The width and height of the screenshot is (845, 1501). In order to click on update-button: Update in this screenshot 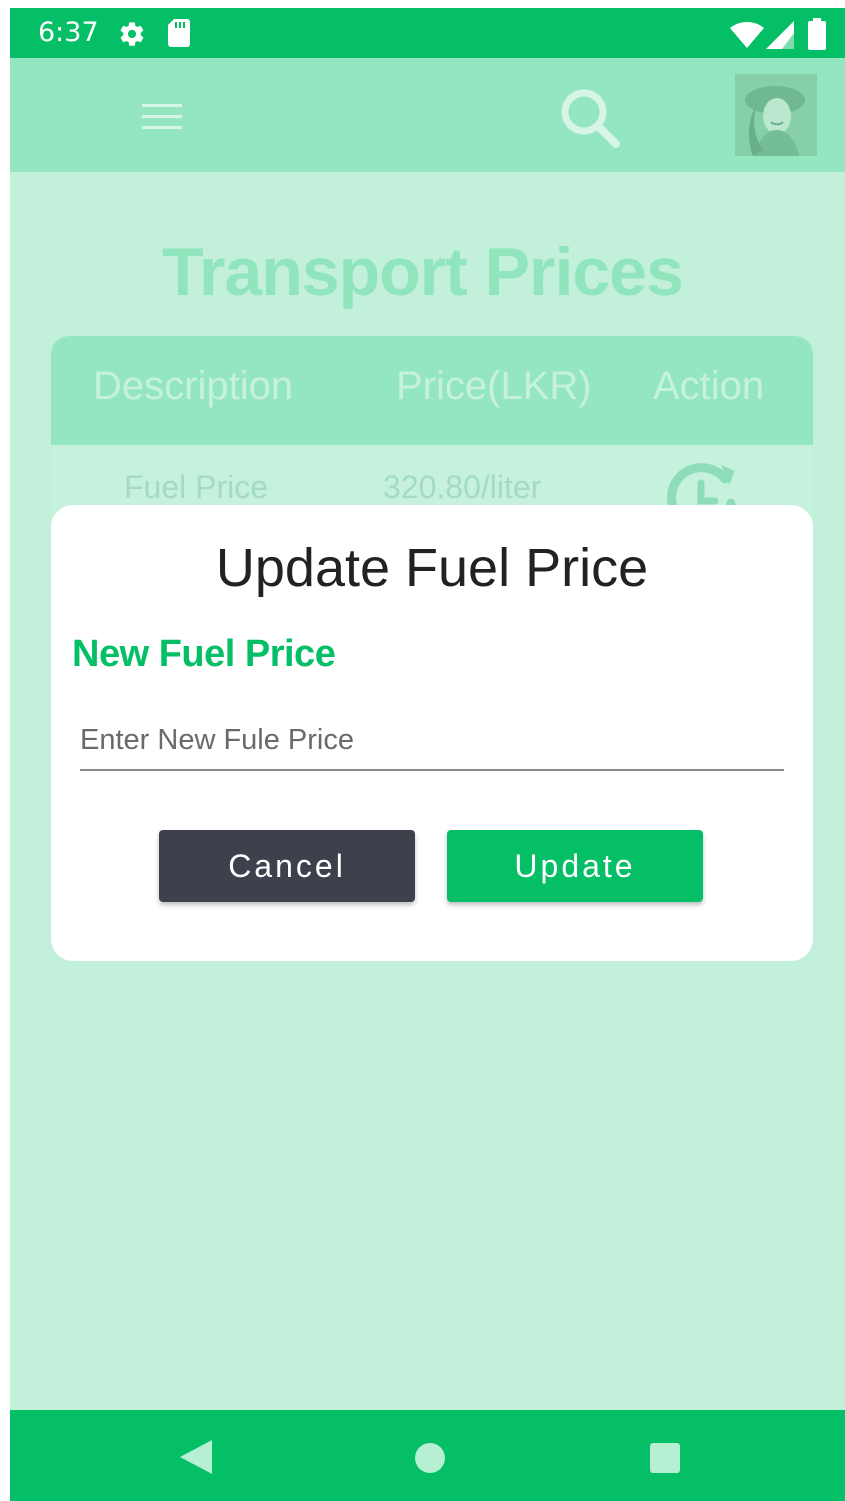, I will do `click(575, 866)`.